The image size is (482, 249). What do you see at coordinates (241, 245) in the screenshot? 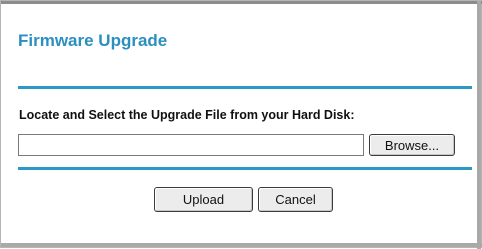
I see `bottom-shadow` at bounding box center [241, 245].